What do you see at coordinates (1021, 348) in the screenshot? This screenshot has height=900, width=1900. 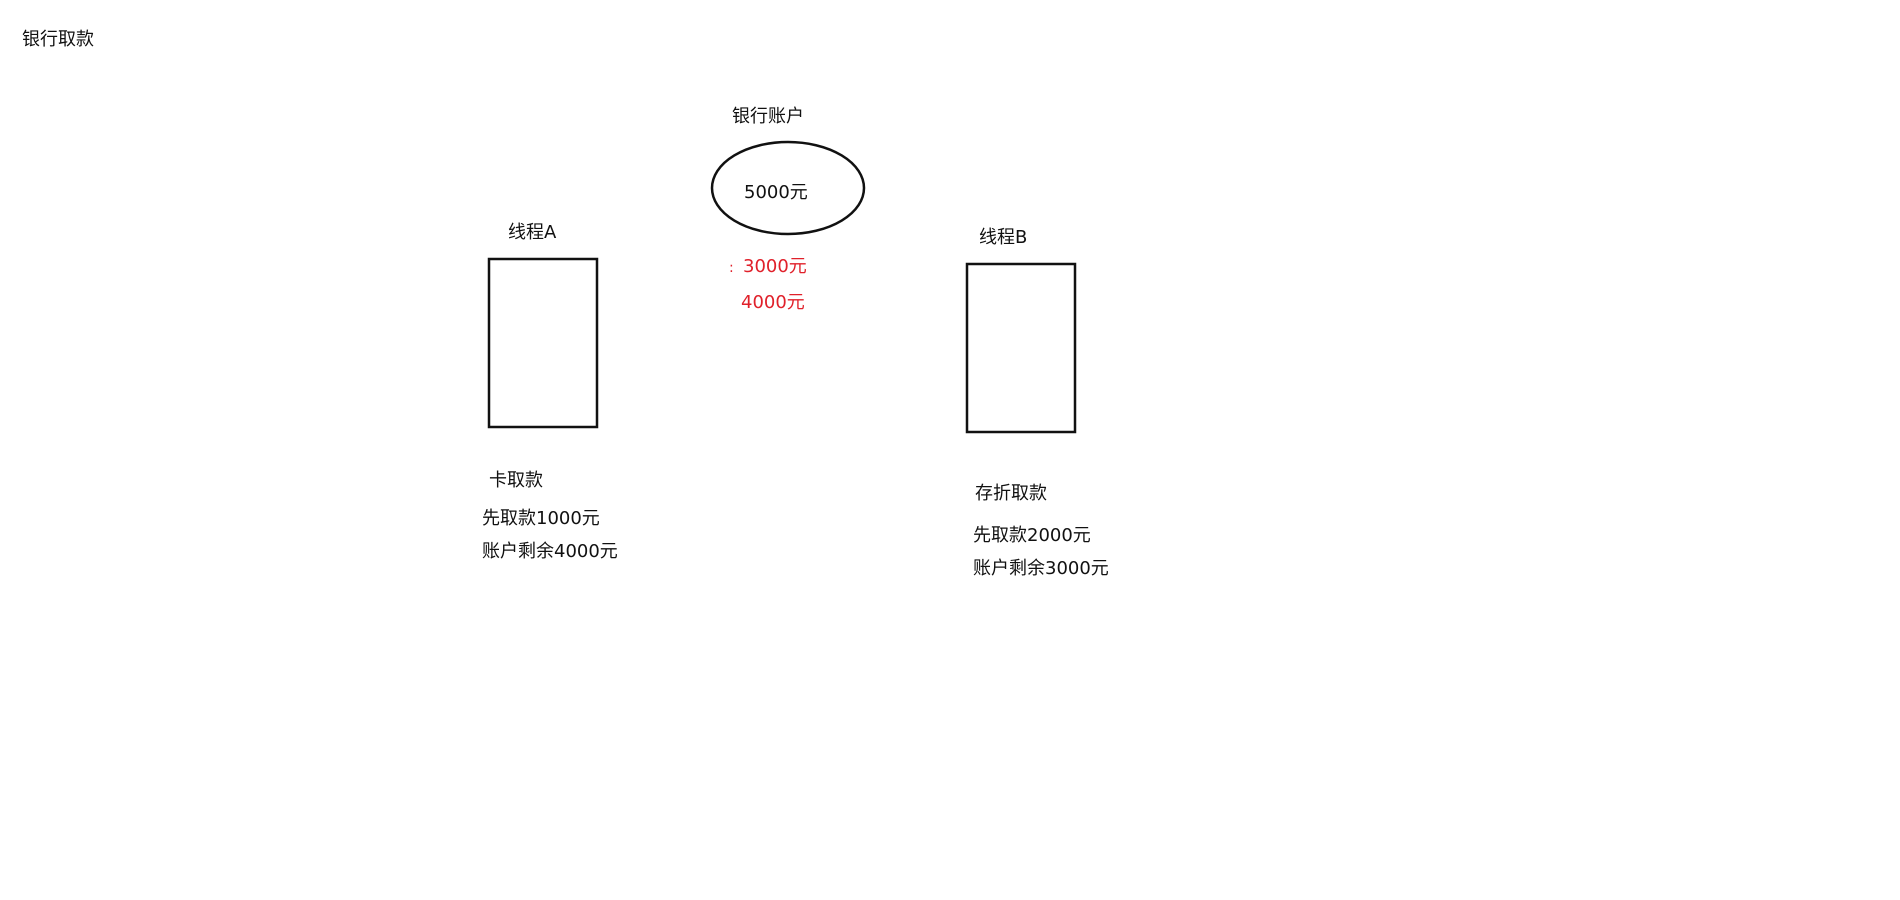 I see `thread-b-box` at bounding box center [1021, 348].